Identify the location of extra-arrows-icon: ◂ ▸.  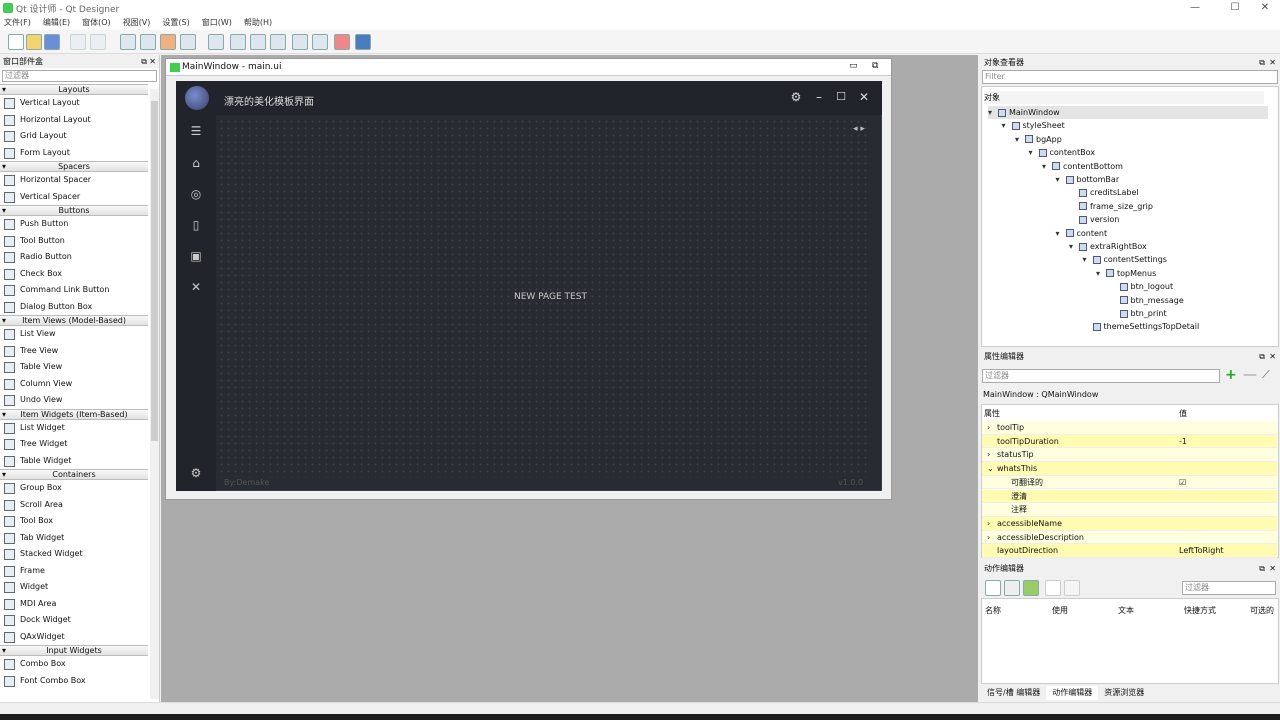
(859, 129).